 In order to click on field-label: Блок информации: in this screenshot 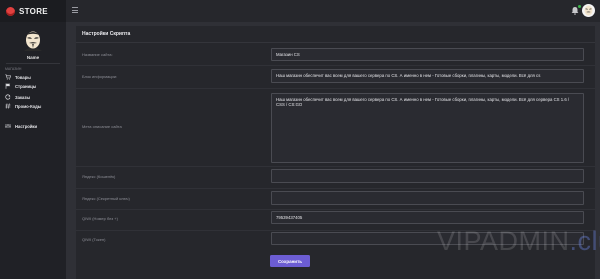, I will do `click(100, 76)`.